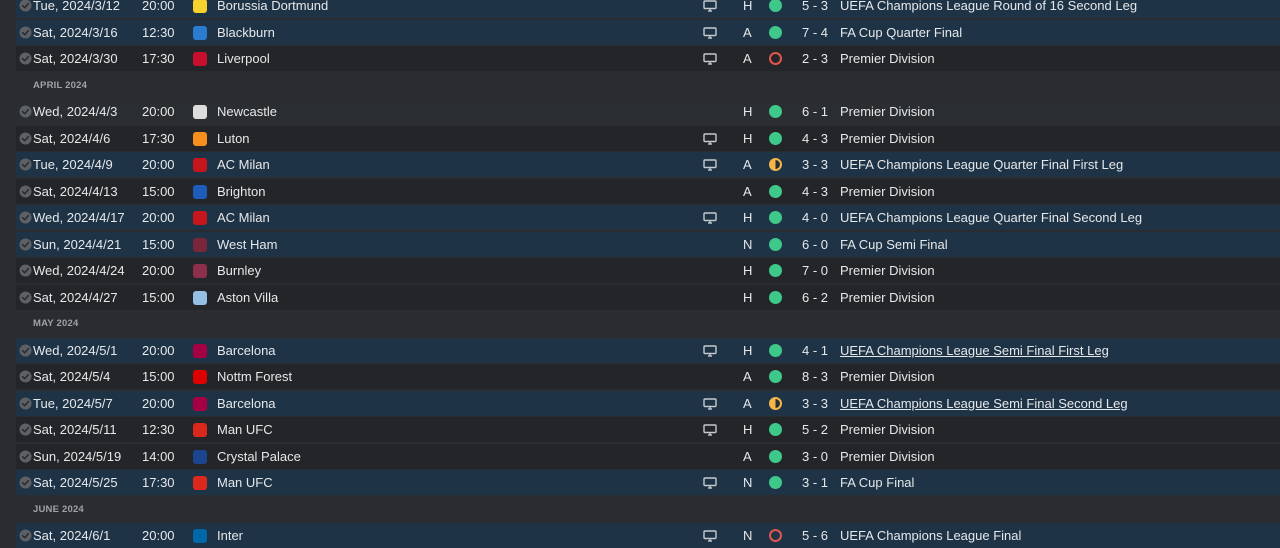  Describe the element at coordinates (648, 85) in the screenshot. I see `month-header: APRIL 2024` at that location.